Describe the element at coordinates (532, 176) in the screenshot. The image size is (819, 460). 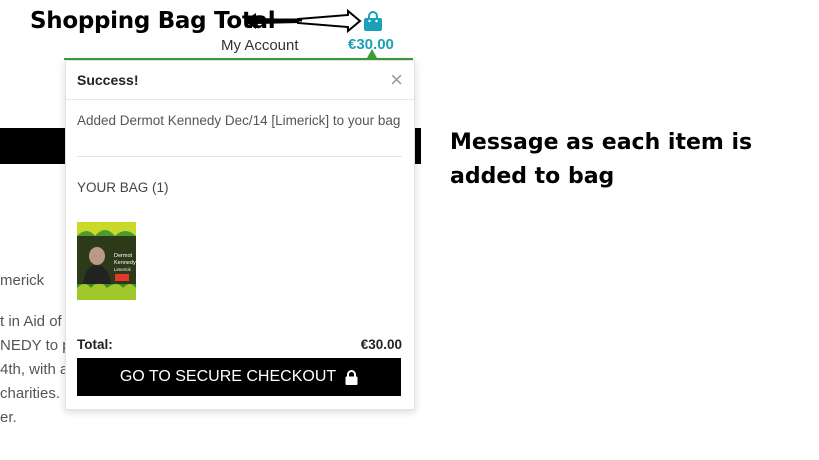
I see `annotation-message-line: added to bag` at that location.